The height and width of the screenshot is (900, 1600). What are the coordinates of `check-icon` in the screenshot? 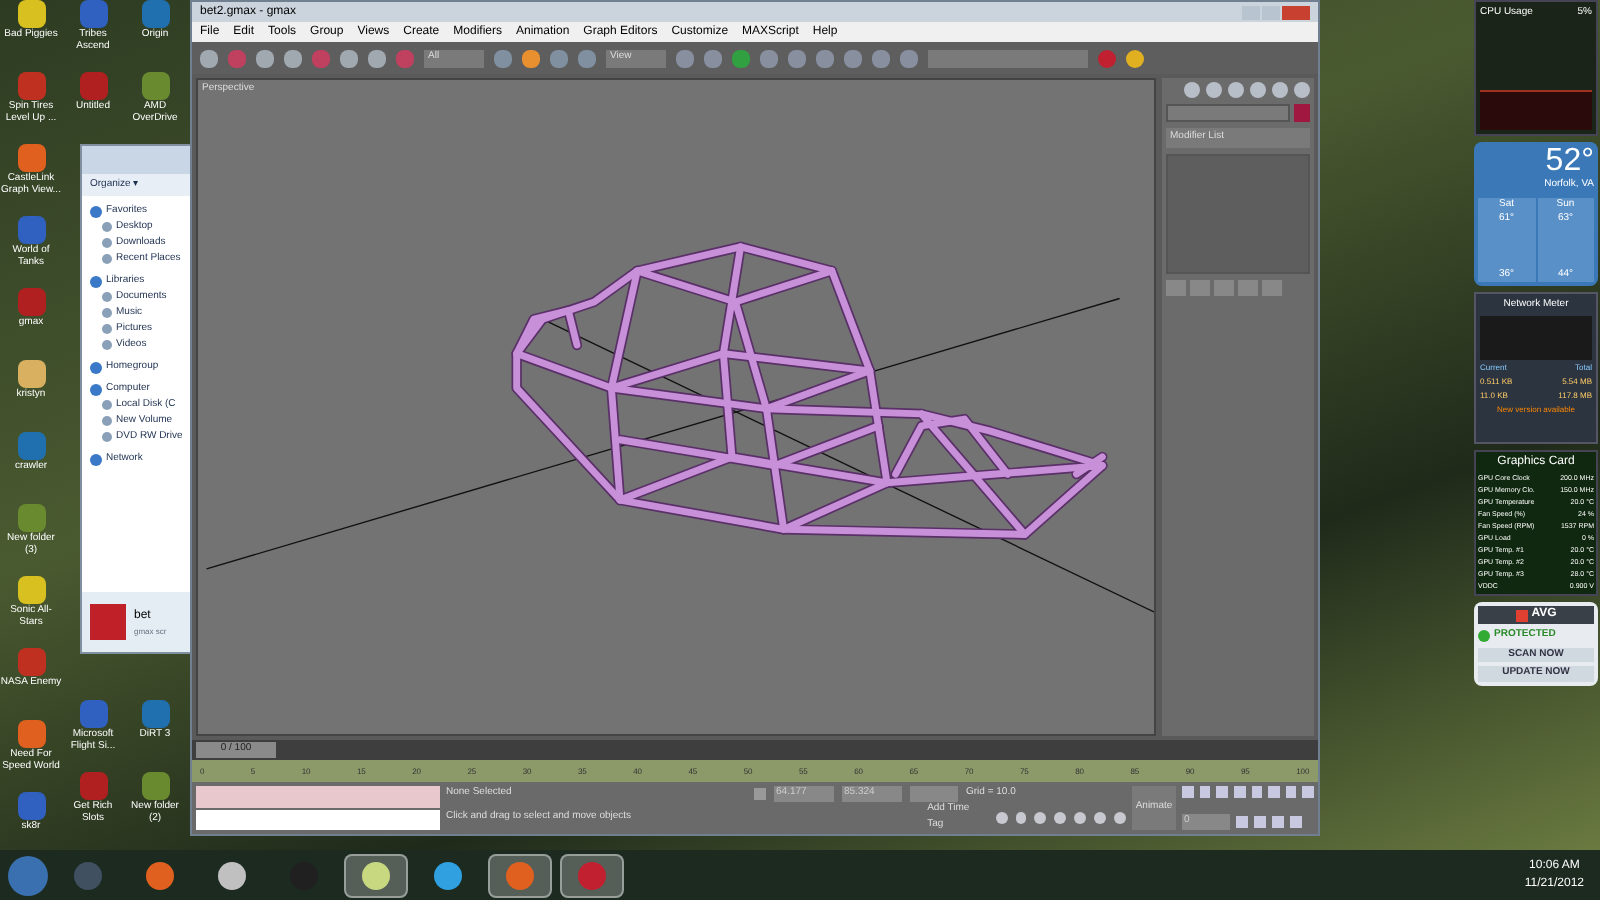 It's located at (1484, 635).